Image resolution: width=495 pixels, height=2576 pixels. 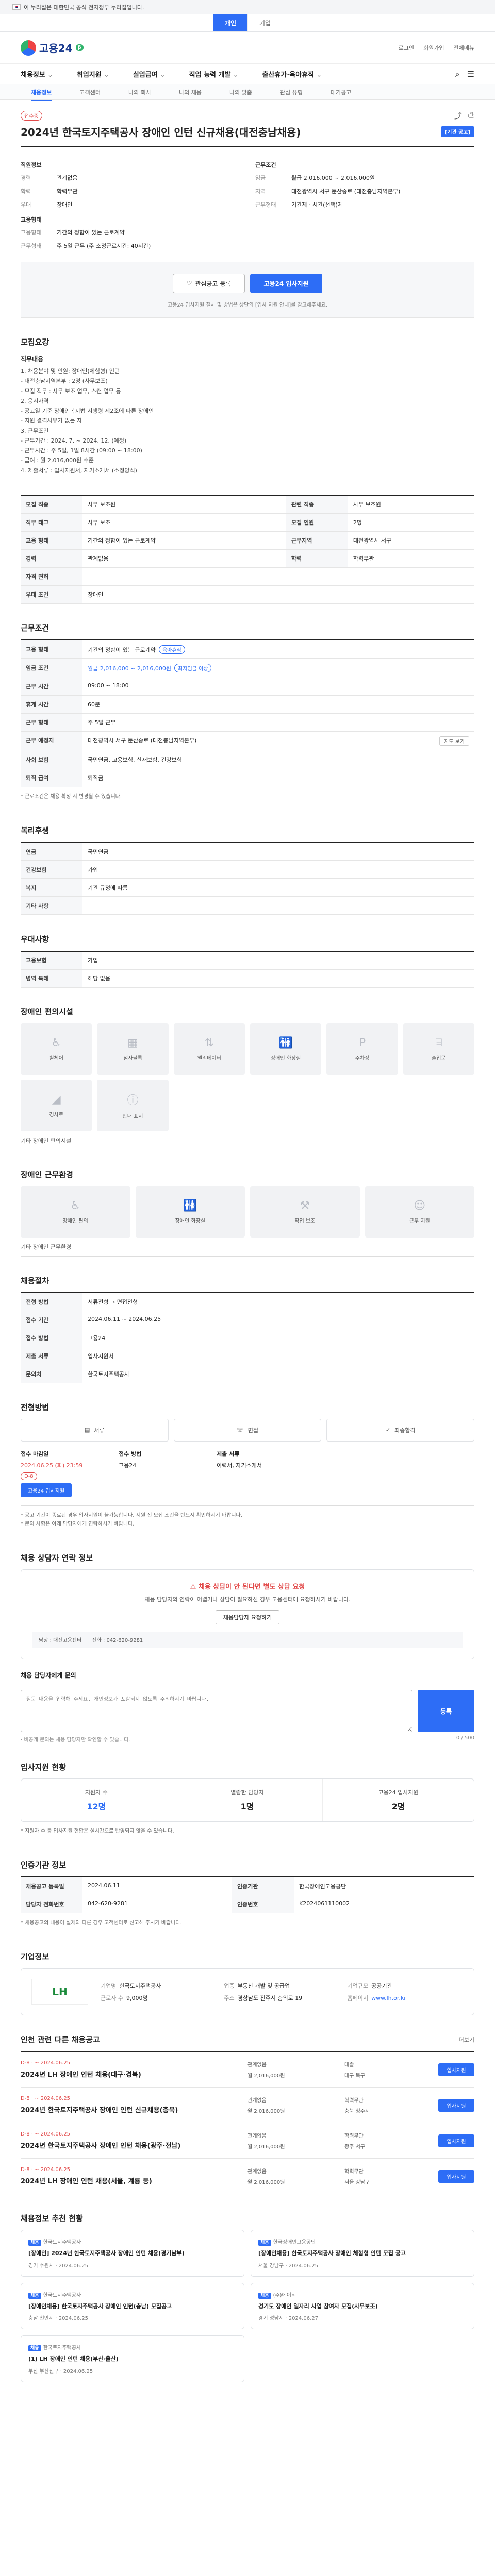 I want to click on table-row: 접수 기간 2024.06.11 ~ 2024.06.25, so click(x=247, y=1320).